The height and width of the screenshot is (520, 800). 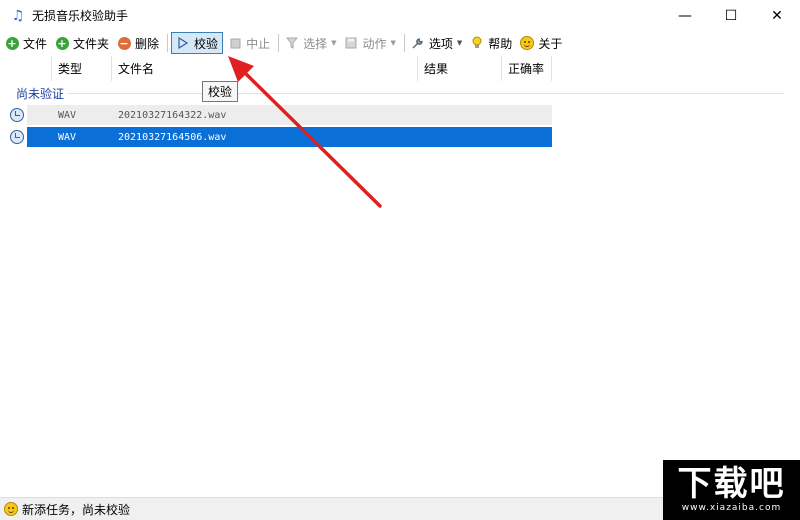 What do you see at coordinates (550, 43) in the screenshot?
I see `about-label: 关于` at bounding box center [550, 43].